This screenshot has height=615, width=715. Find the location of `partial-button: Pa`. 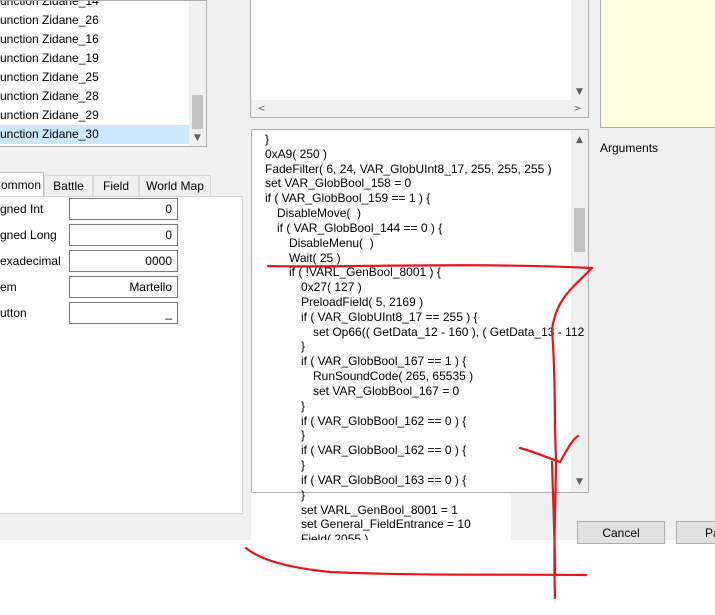

partial-button: Pa is located at coordinates (695, 532).